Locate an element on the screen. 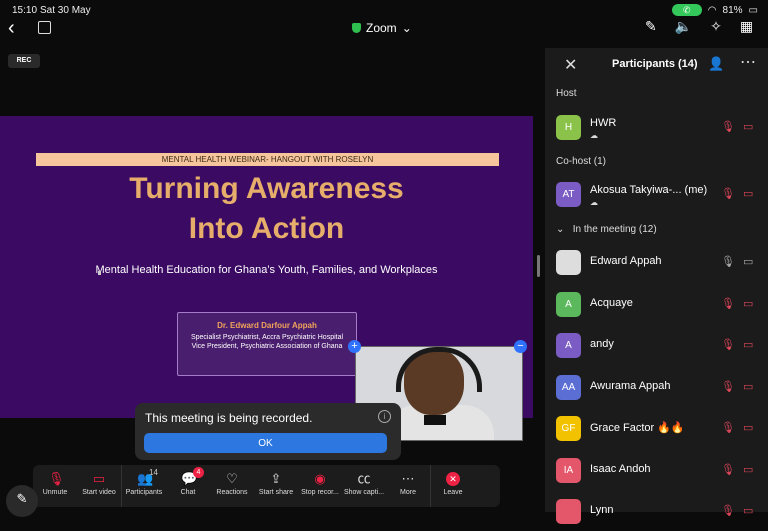 This screenshot has height=531, width=768. meeting-title: Zoom ⌄ is located at coordinates (382, 28).